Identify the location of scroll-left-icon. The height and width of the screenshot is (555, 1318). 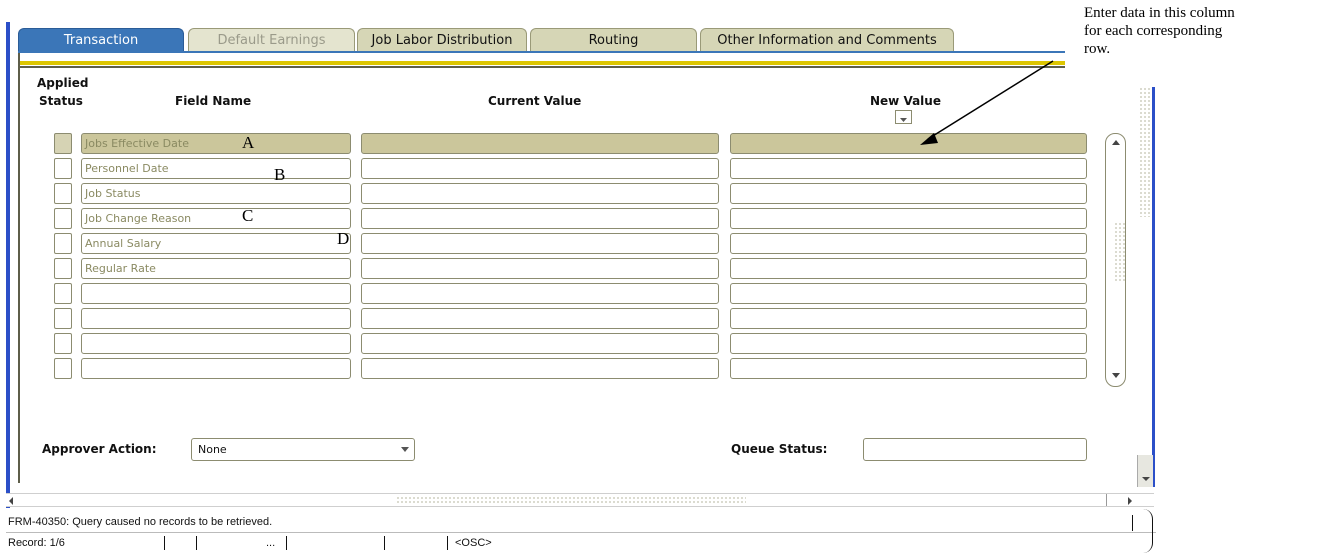
(11, 501).